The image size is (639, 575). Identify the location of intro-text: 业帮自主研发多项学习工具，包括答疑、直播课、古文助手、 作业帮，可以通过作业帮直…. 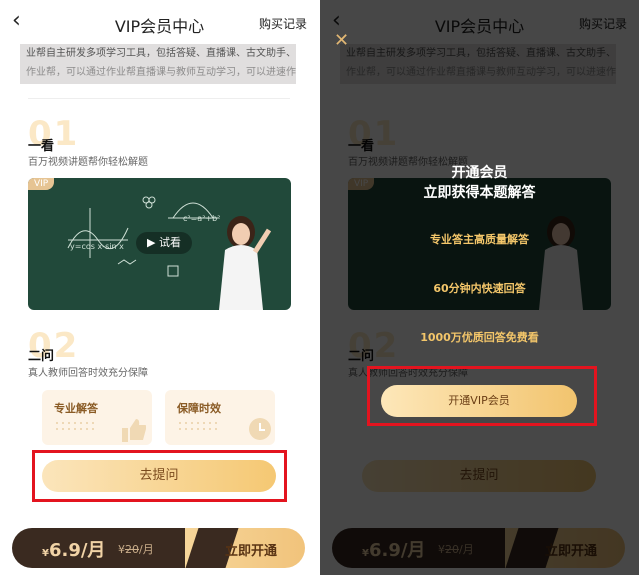
(158, 64).